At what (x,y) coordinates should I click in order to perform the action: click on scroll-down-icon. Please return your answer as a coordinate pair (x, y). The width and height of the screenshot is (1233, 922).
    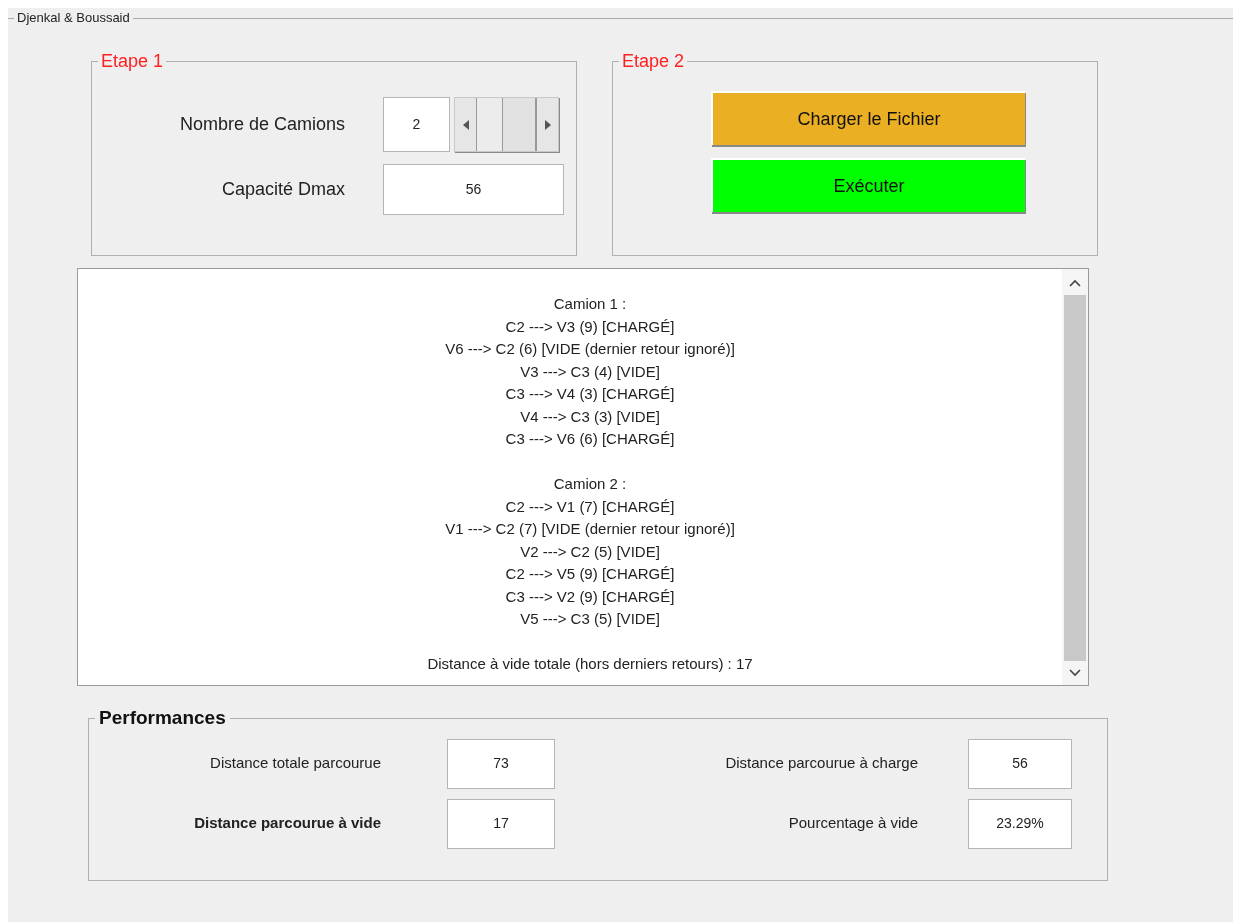
    Looking at the image, I should click on (1075, 673).